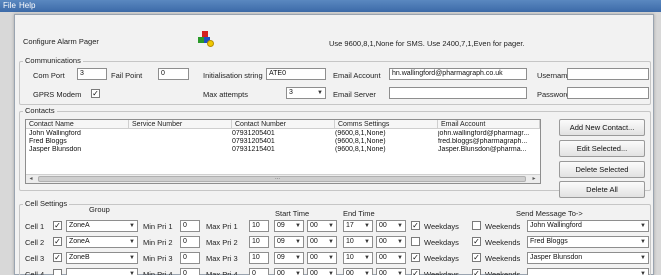 This screenshot has width=661, height=275. Describe the element at coordinates (476, 272) in the screenshot. I see `cell-4-weekends-checkbox: ✓` at that location.